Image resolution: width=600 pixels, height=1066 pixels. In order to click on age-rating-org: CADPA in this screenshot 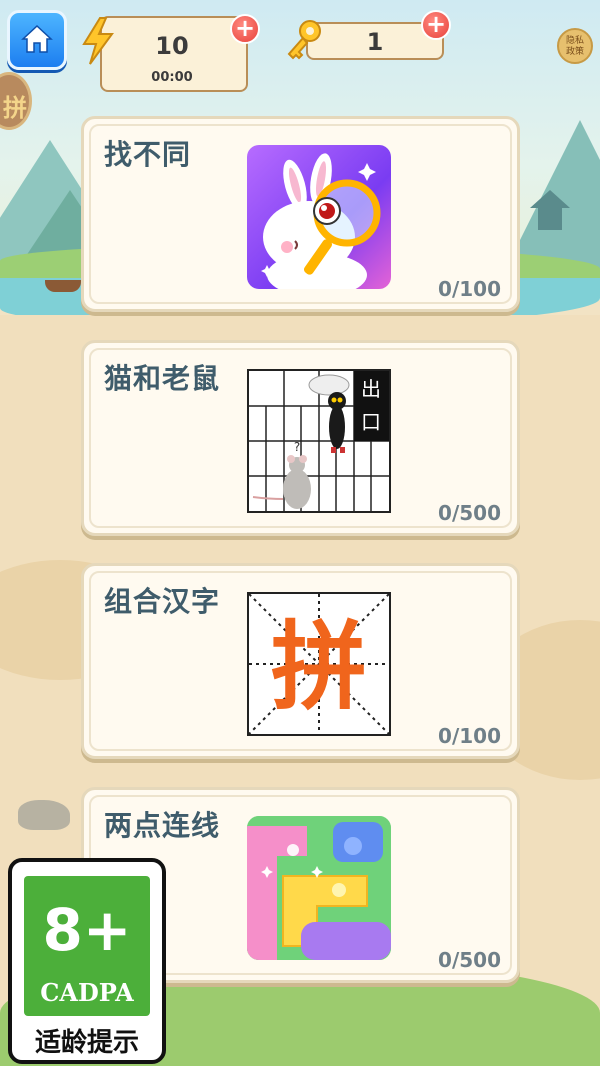, I will do `click(87, 992)`.